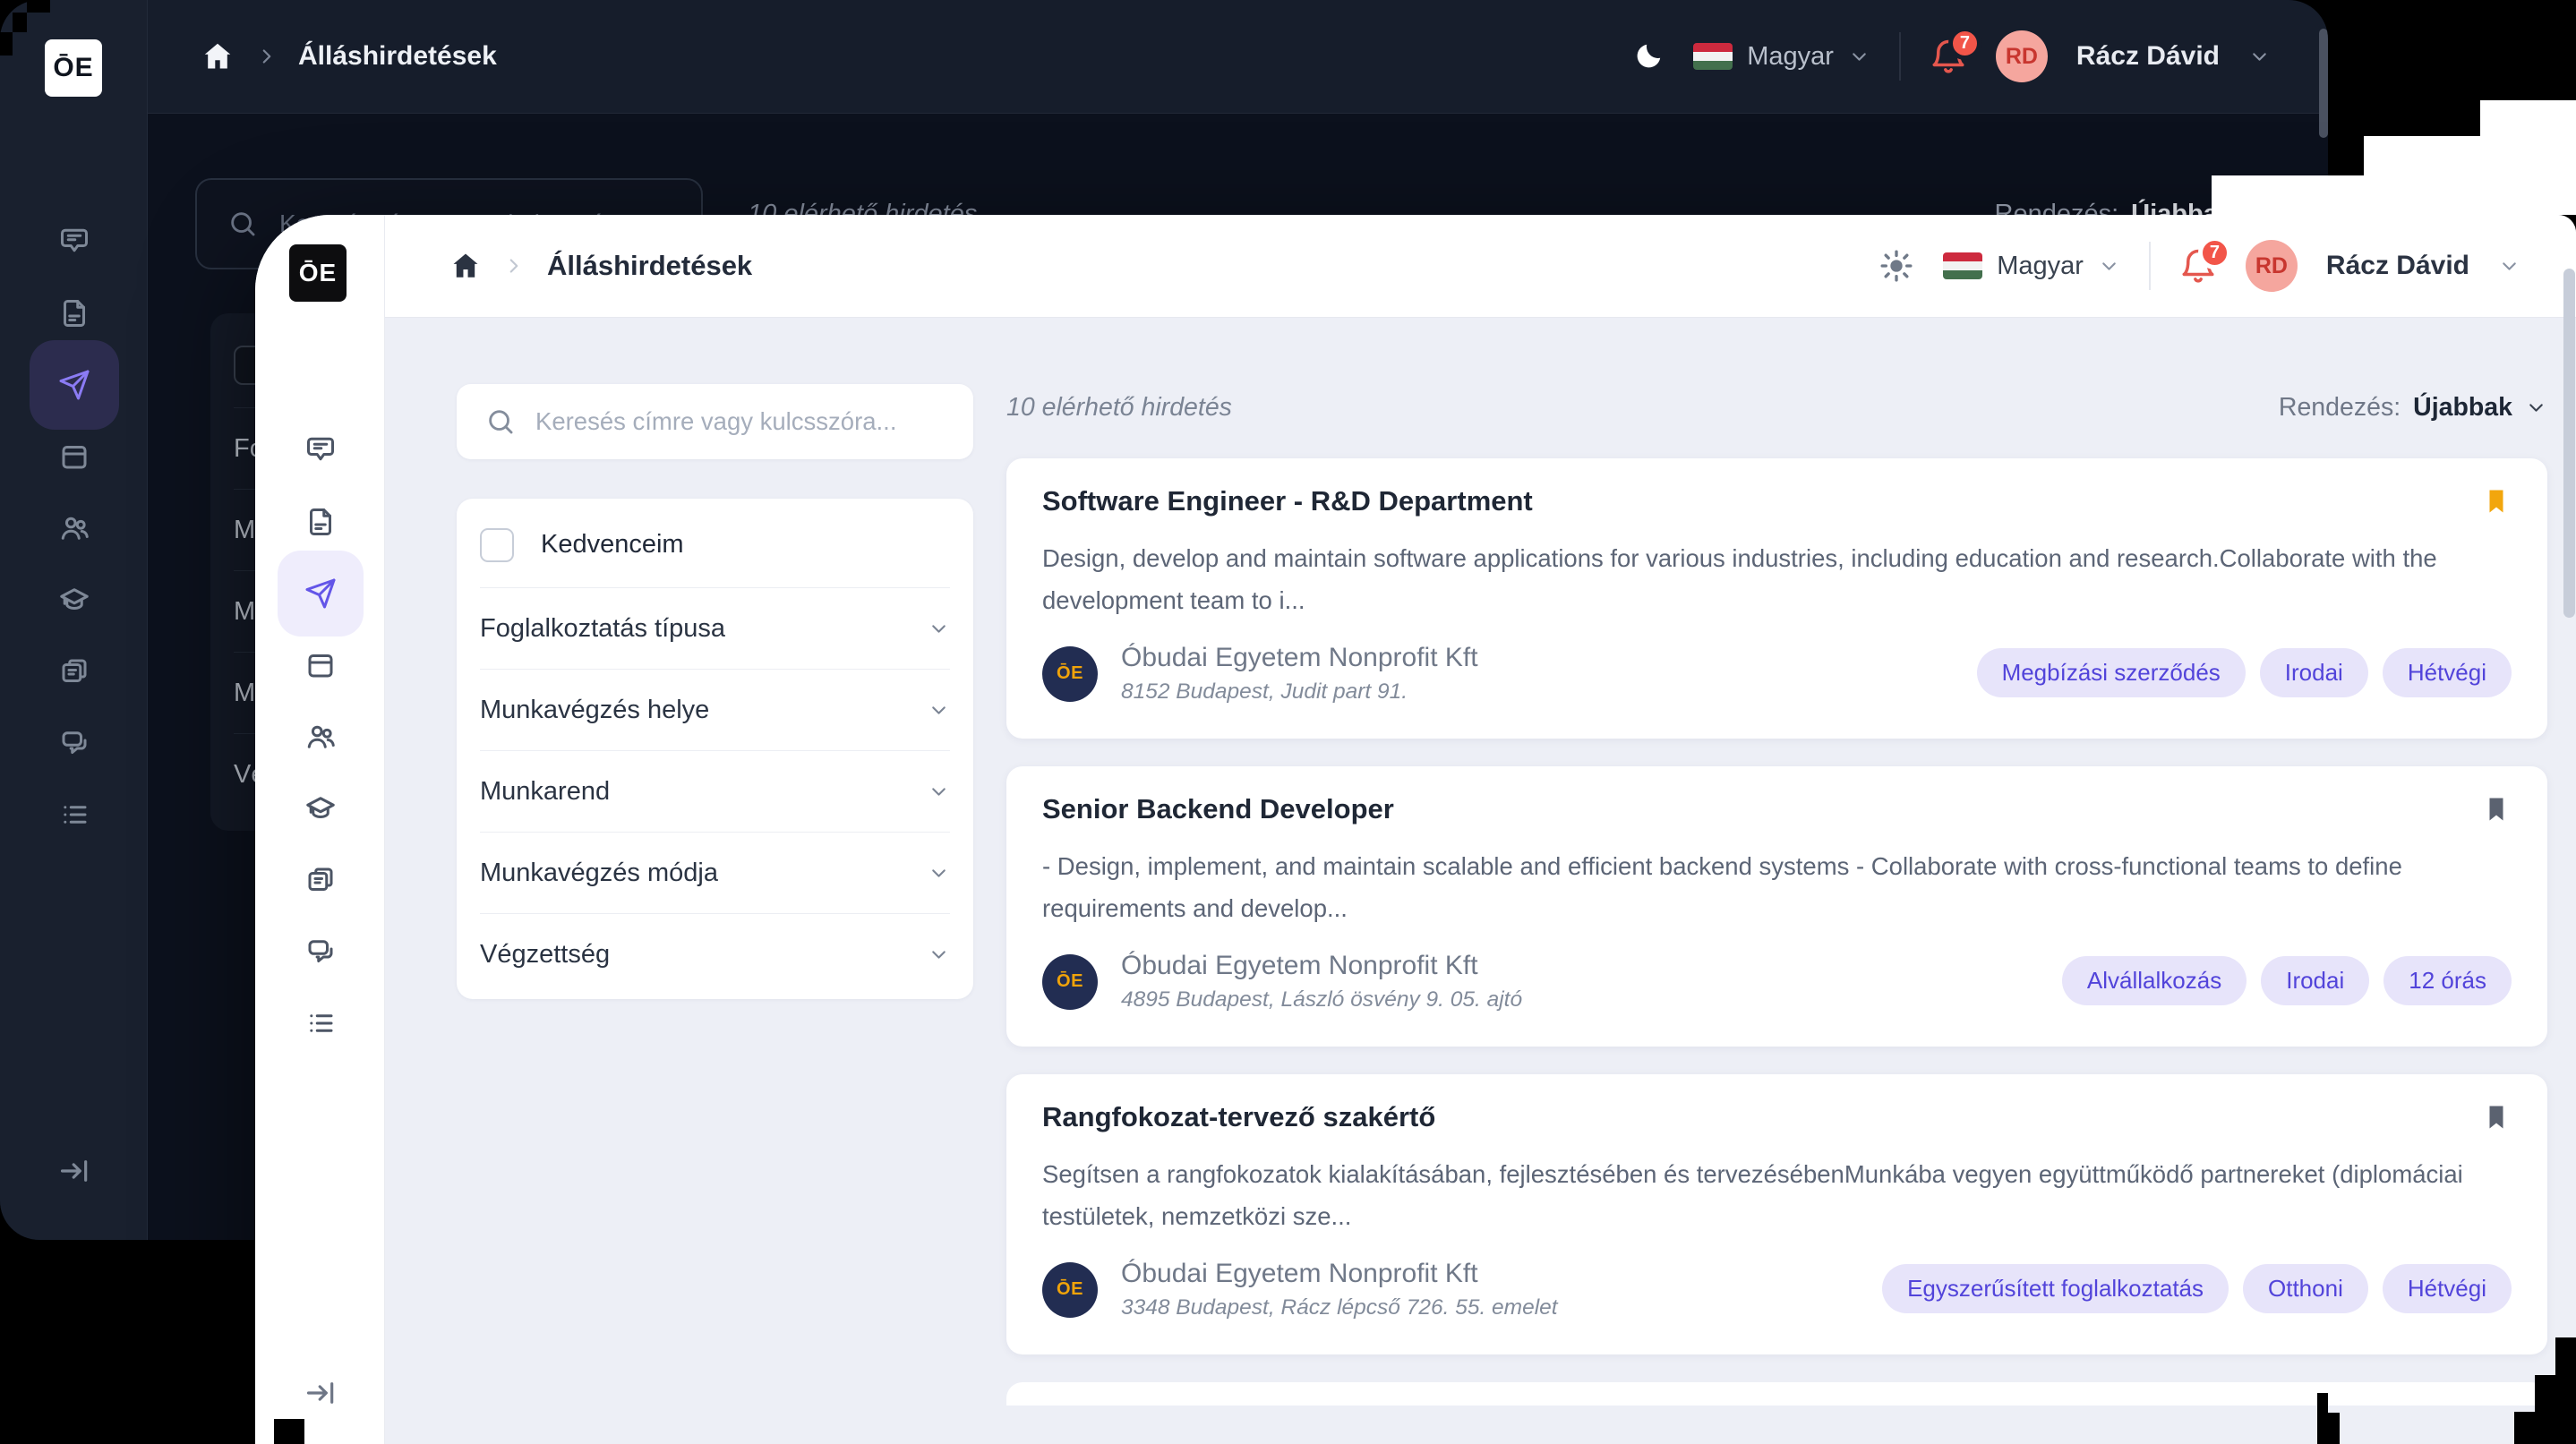  I want to click on users-icon, so click(320, 737).